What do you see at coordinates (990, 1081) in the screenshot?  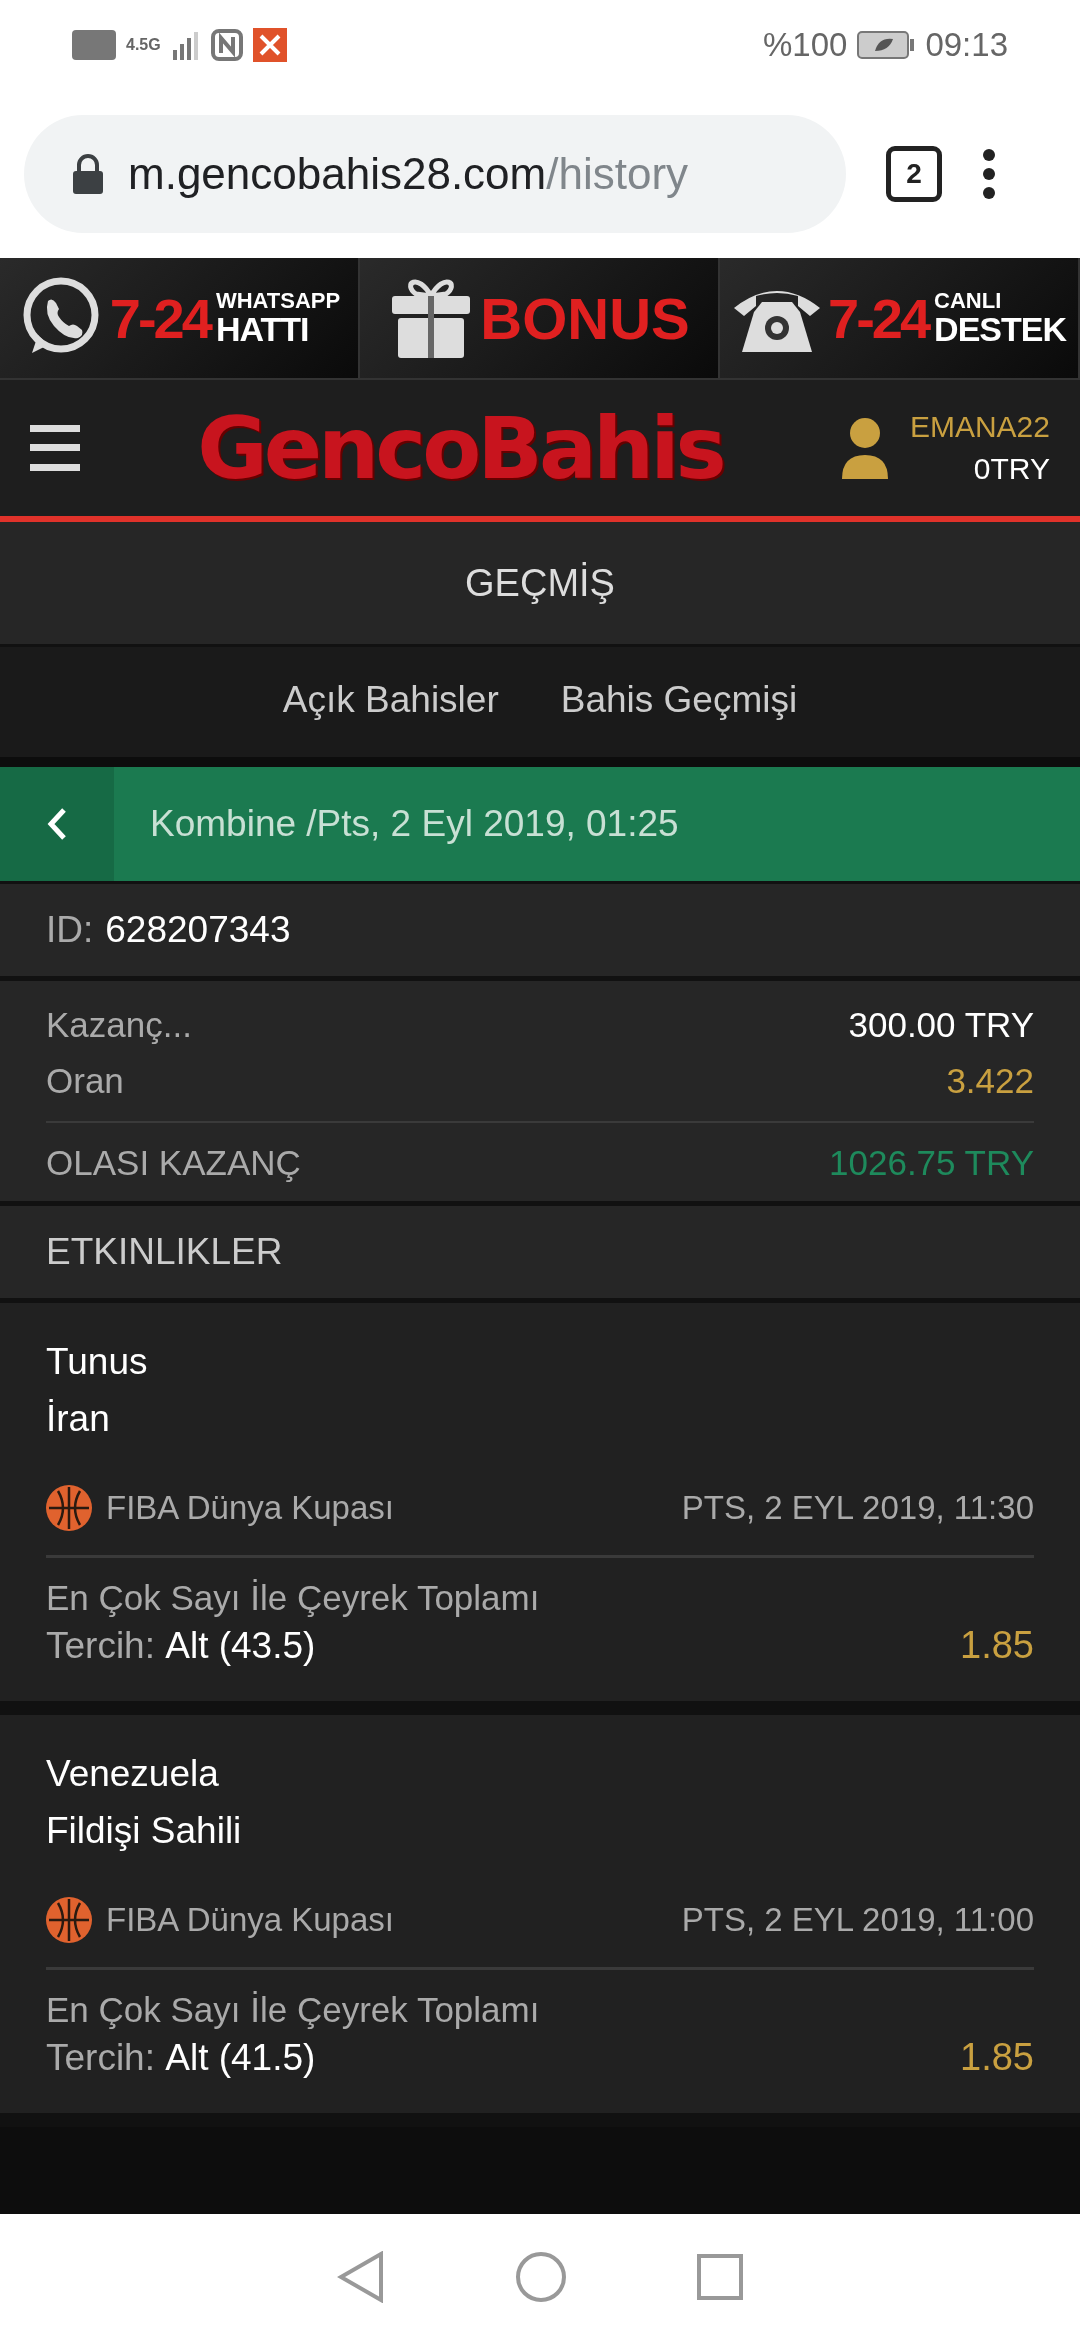 I see `odds-value: 3.422` at bounding box center [990, 1081].